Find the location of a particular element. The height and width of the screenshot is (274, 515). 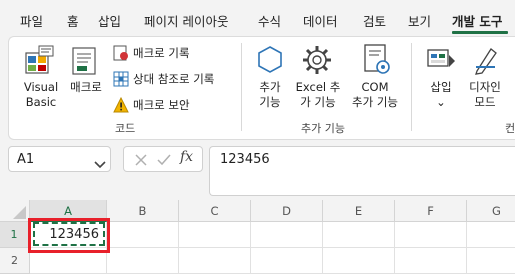

visual-basic-label-2: Basic is located at coordinates (41, 102).